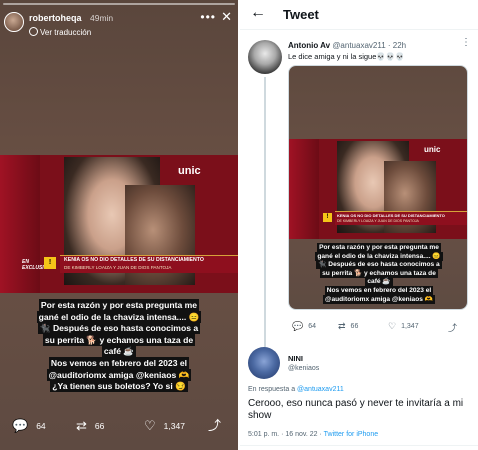  I want to click on exclusive-label: EN EXCLUSIVA, so click(36, 265).